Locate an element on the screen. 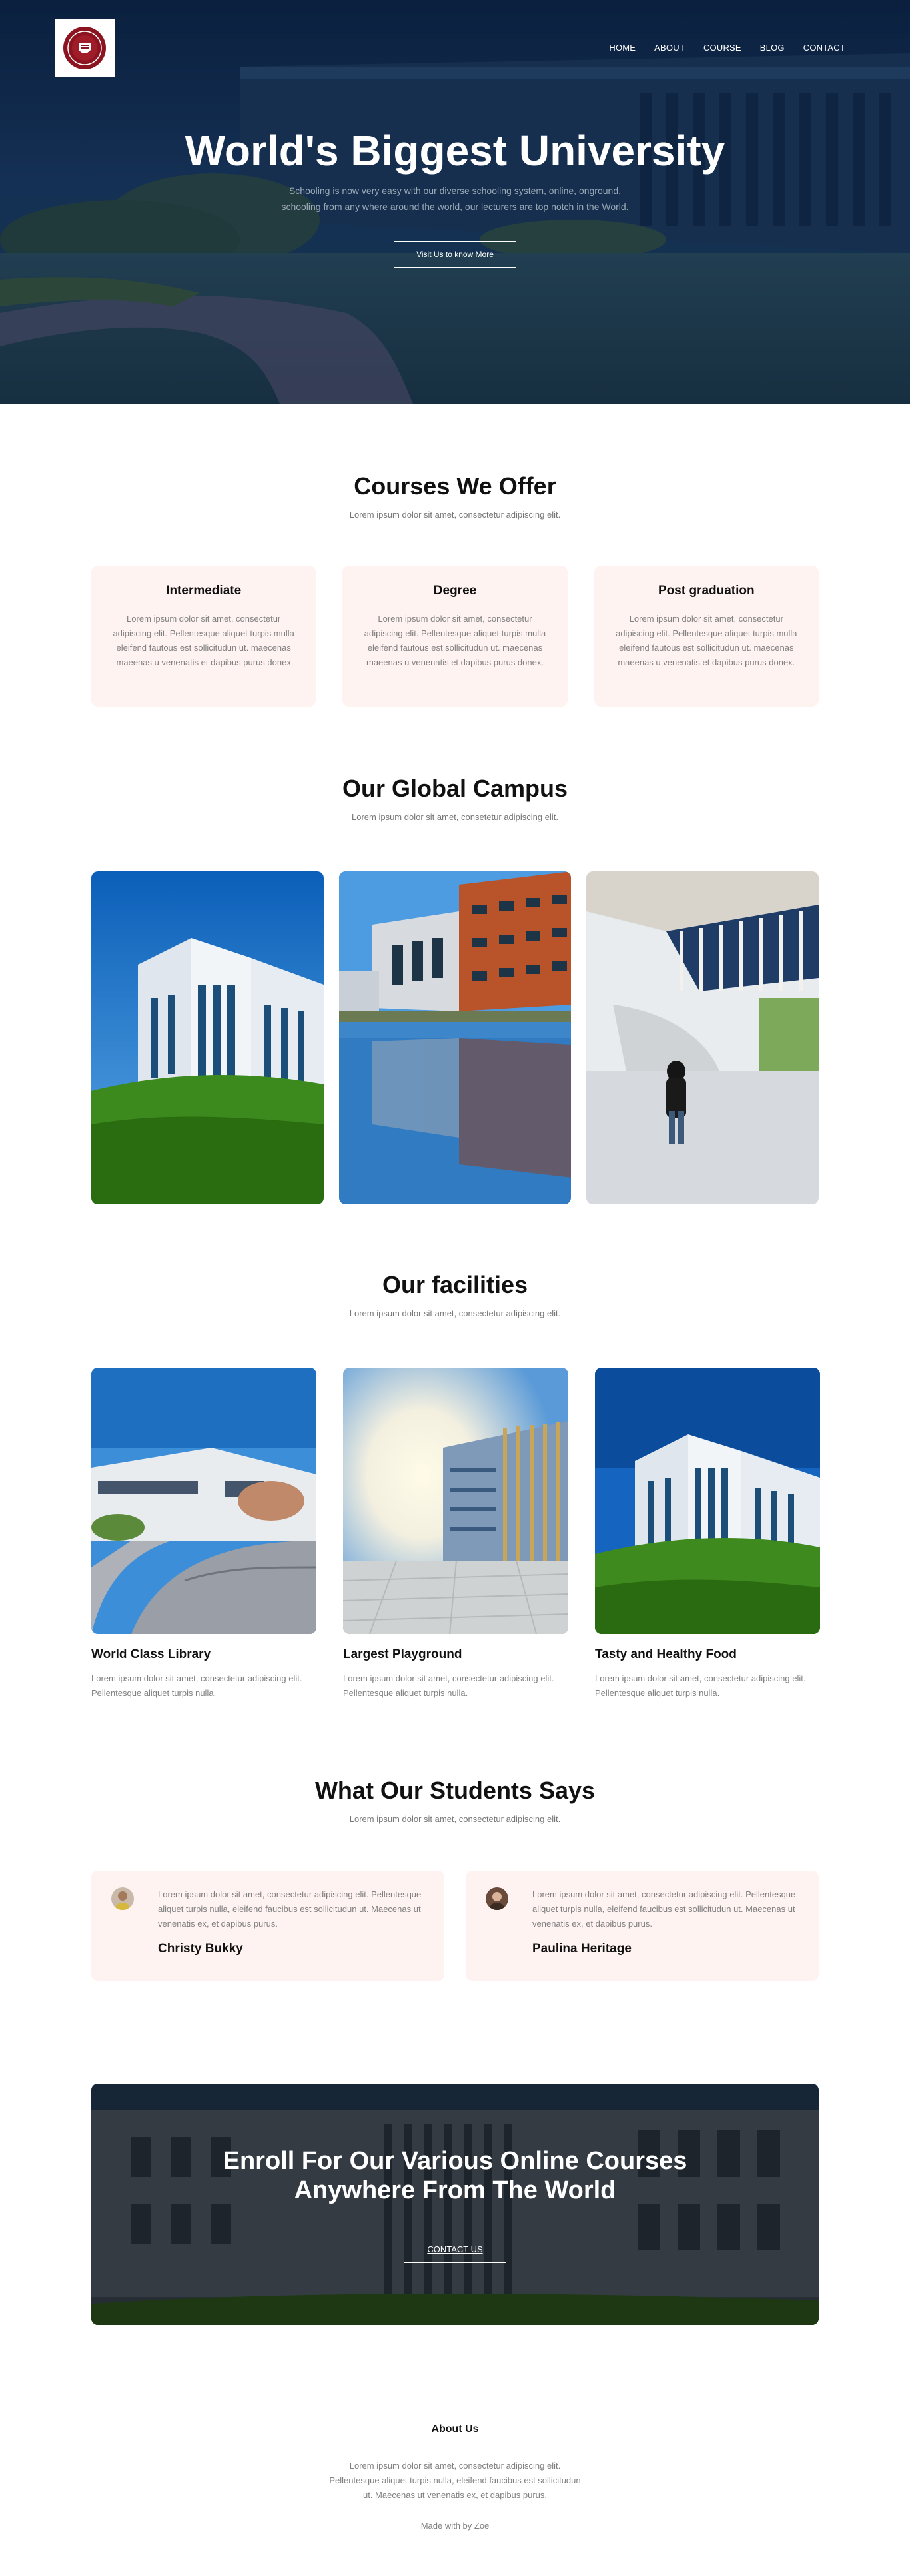 Image resolution: width=910 pixels, height=2576 pixels. course-card-title: Intermediate is located at coordinates (204, 591).